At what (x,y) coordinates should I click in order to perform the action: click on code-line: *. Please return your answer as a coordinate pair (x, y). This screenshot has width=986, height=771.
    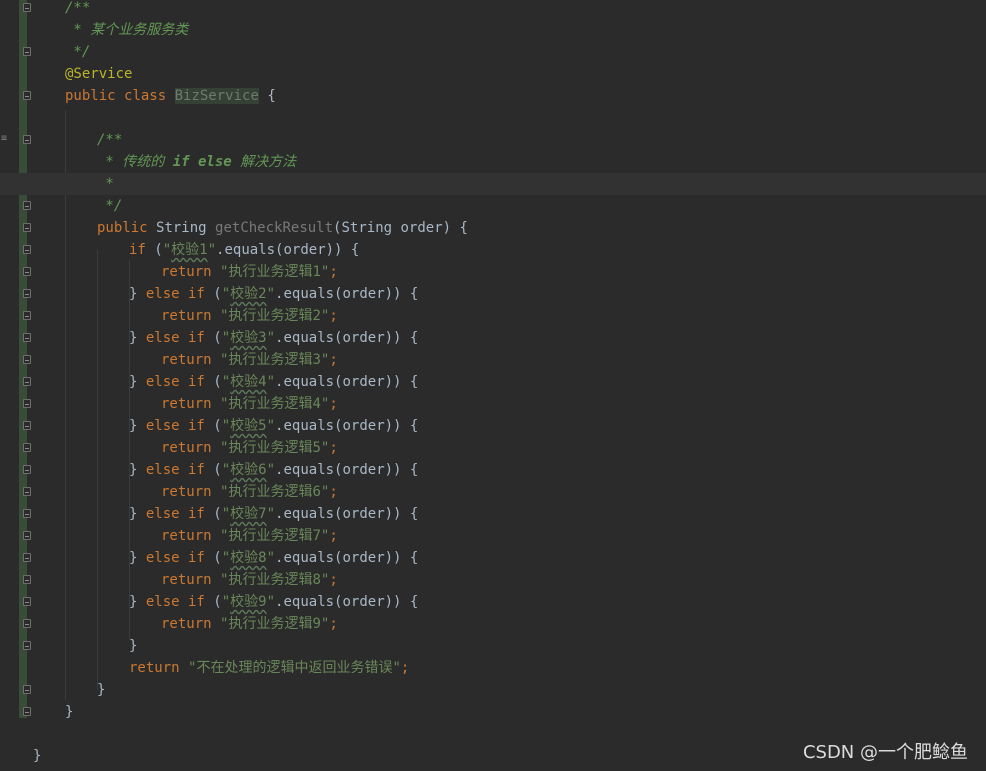
    Looking at the image, I should click on (493, 184).